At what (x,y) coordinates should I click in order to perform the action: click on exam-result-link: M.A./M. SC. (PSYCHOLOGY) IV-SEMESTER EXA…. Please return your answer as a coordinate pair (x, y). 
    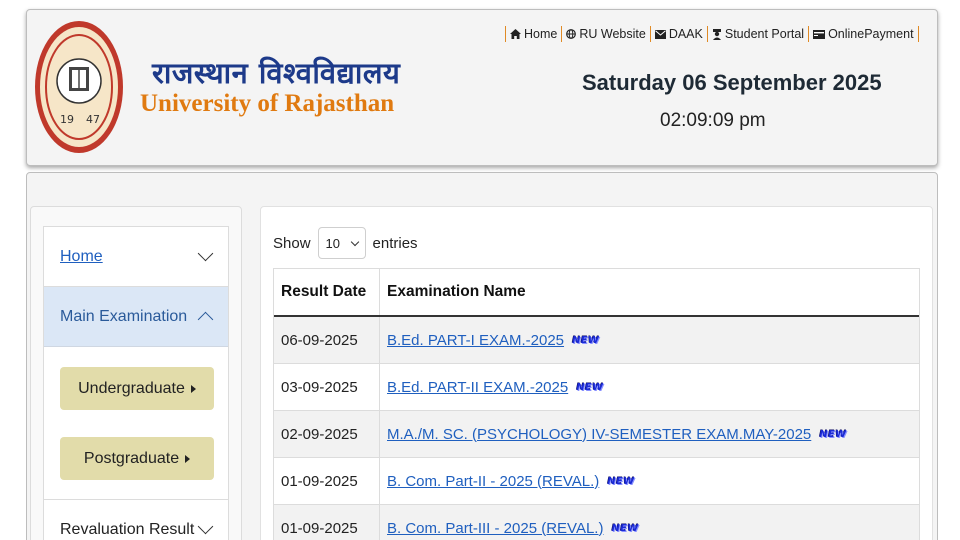
    Looking at the image, I should click on (599, 434).